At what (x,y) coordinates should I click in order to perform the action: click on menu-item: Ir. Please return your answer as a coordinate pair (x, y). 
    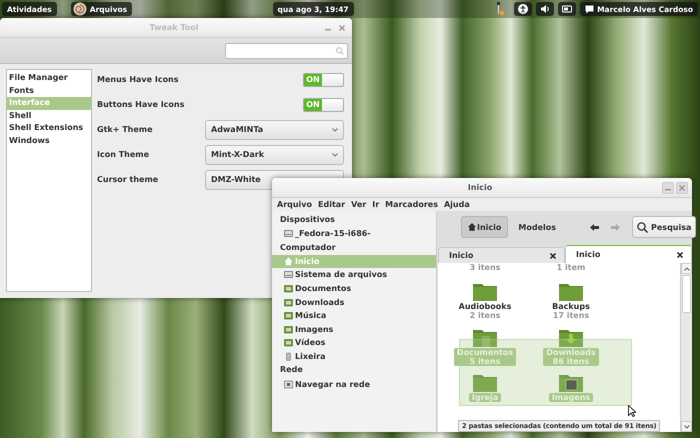
    Looking at the image, I should click on (376, 204).